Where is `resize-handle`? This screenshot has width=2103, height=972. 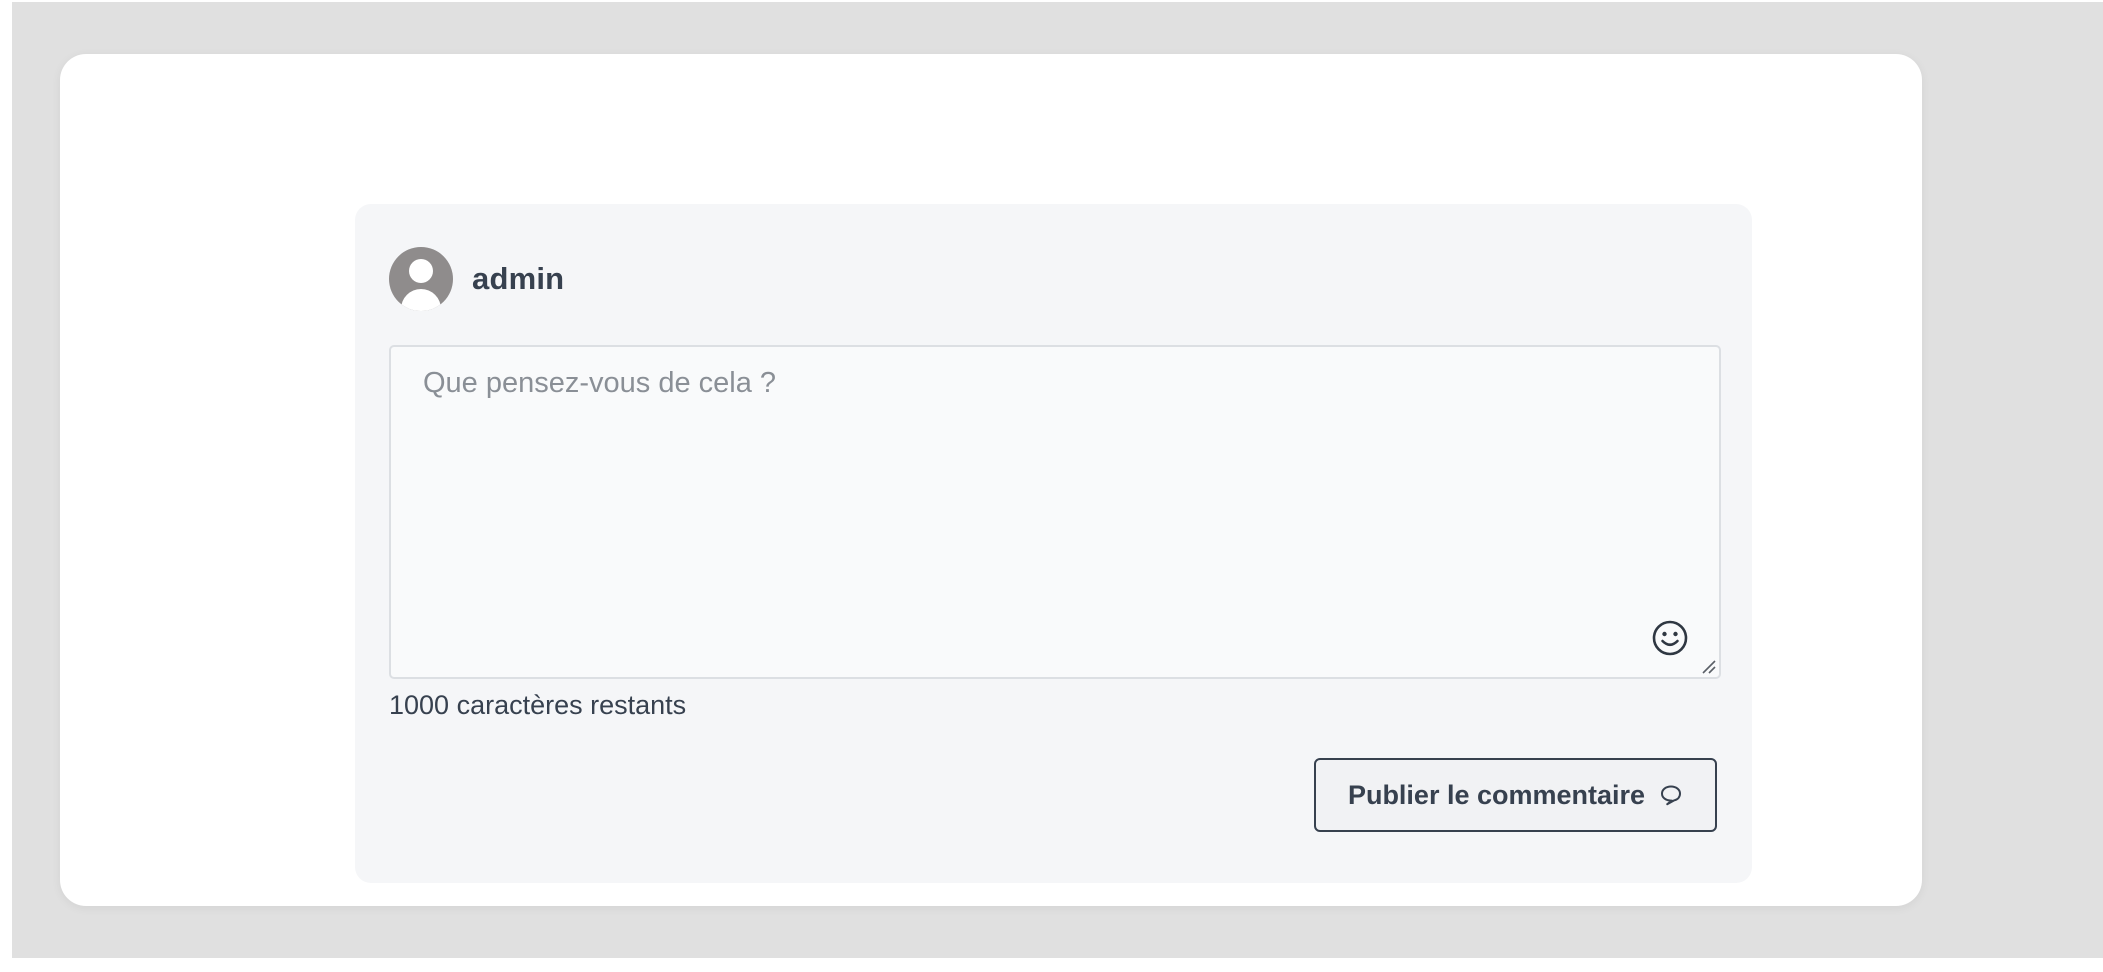 resize-handle is located at coordinates (1708, 666).